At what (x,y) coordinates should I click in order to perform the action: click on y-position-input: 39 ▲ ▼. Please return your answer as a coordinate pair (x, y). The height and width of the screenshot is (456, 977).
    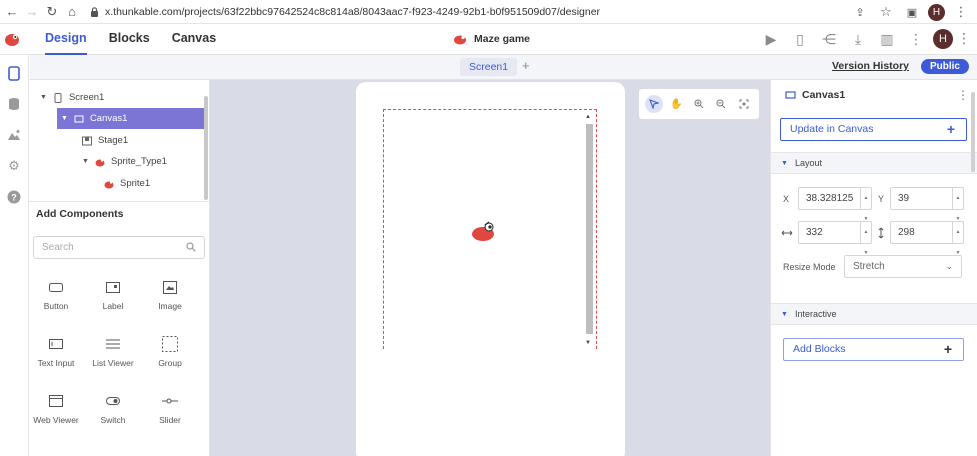
    Looking at the image, I should click on (927, 204).